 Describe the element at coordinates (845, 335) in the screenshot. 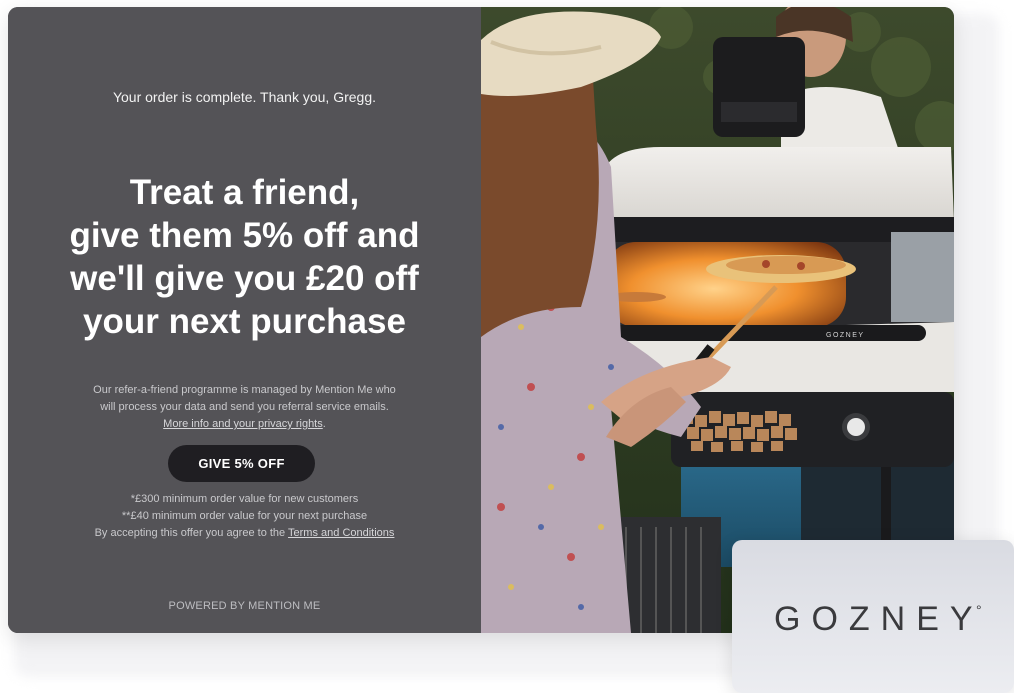

I see `oven-badge: GOZNEY` at that location.